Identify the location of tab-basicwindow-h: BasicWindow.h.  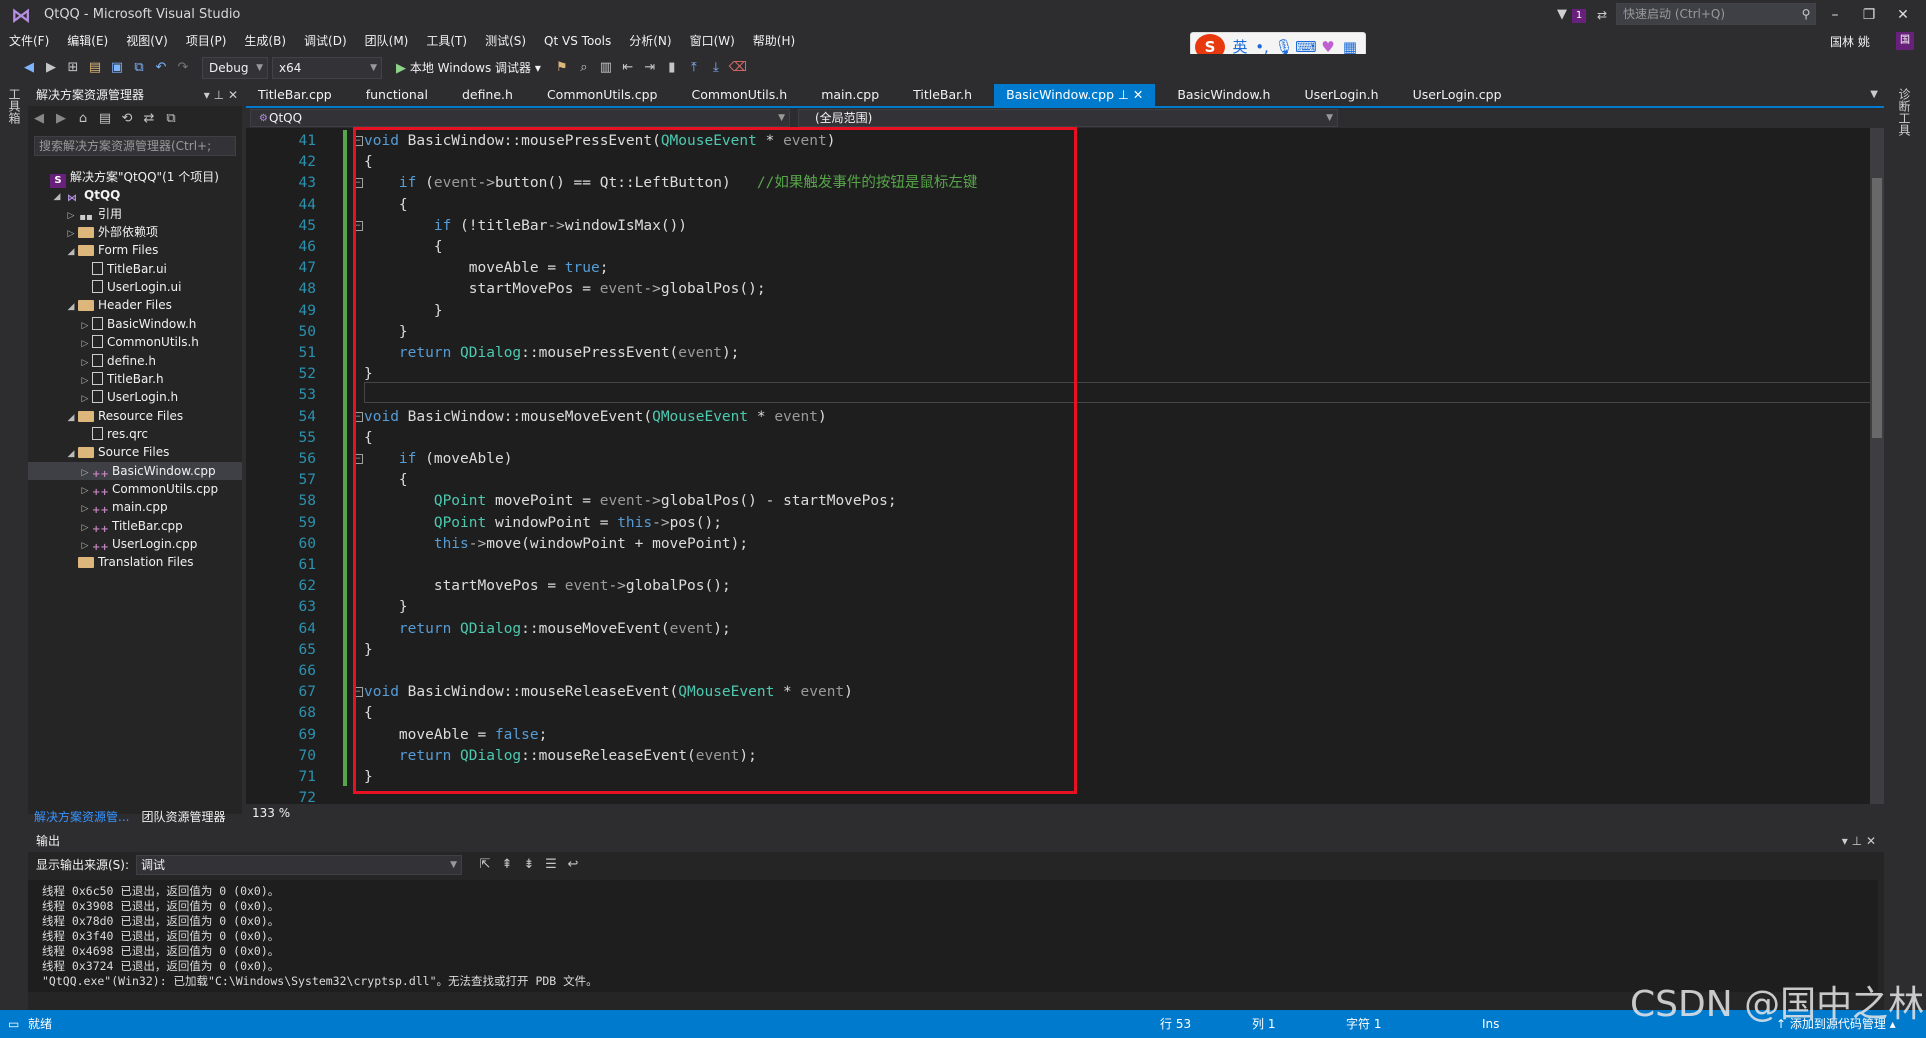
(1223, 95).